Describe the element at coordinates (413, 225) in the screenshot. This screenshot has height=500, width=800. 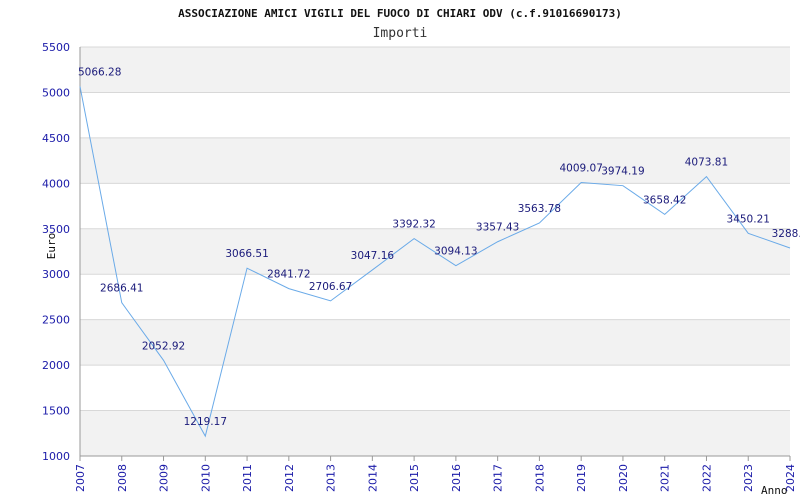
I see `data-label: 3392.32` at that location.